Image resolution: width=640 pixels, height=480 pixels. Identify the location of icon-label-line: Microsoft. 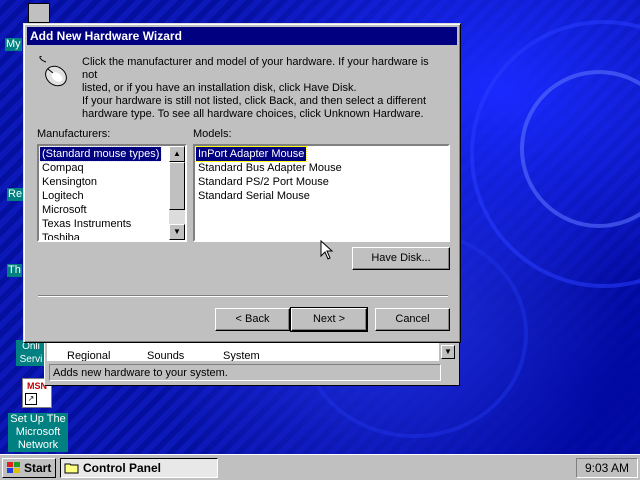
(38, 432).